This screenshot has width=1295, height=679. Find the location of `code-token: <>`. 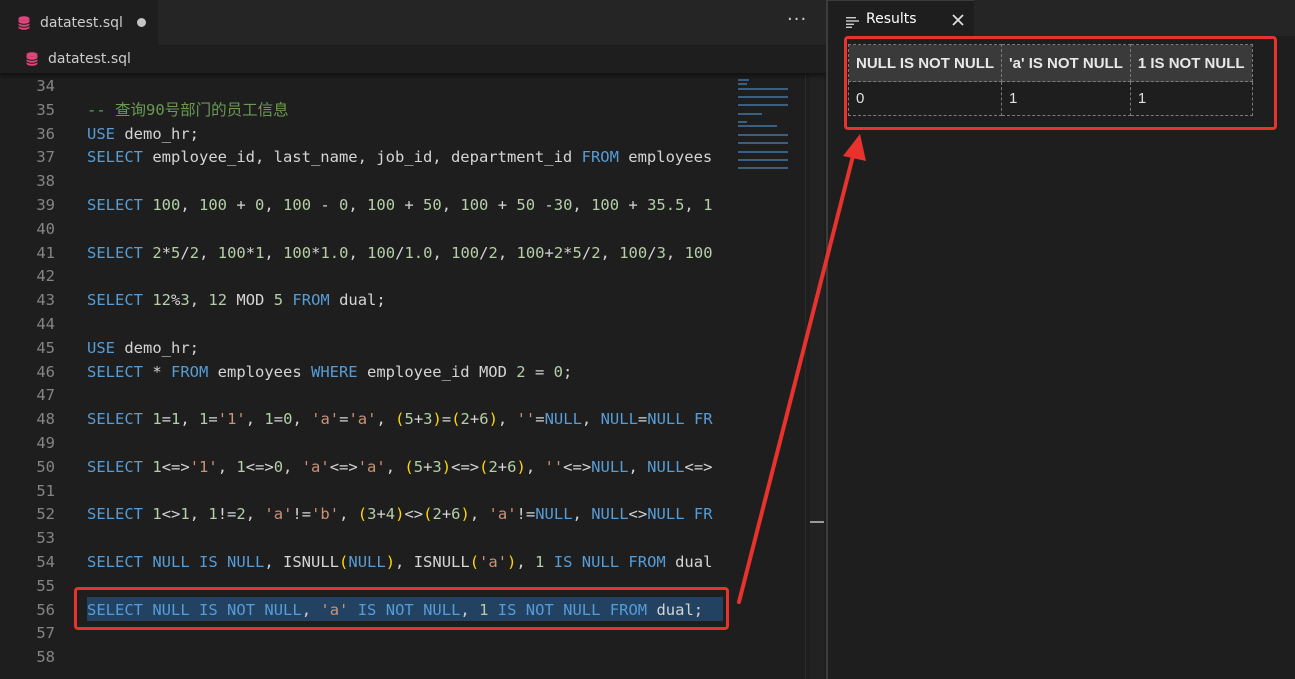

code-token: <> is located at coordinates (638, 514).